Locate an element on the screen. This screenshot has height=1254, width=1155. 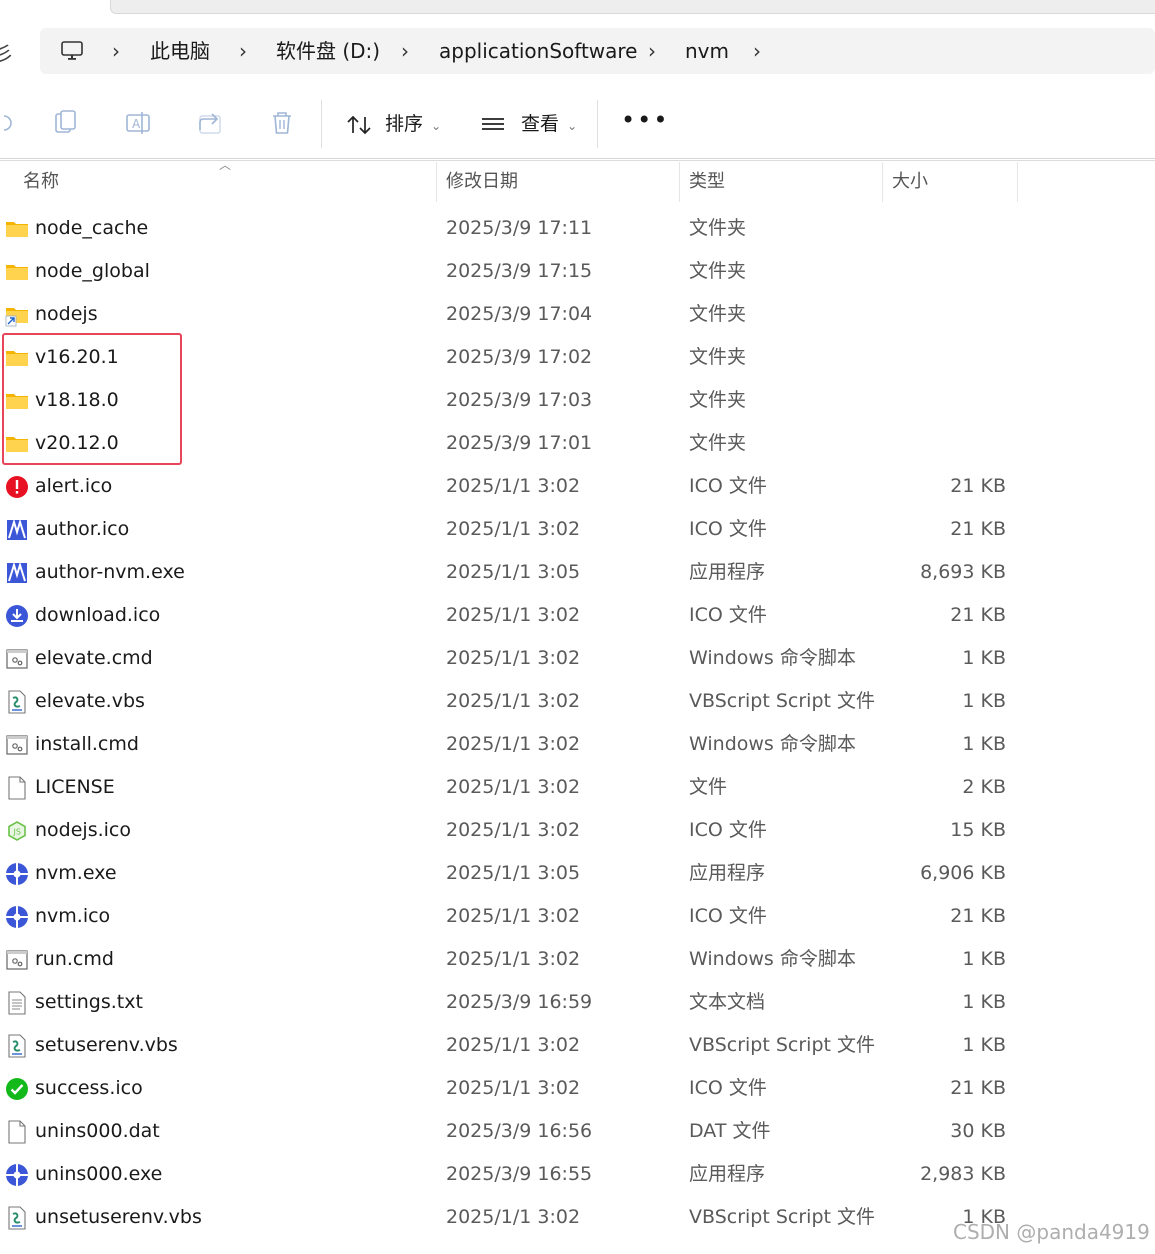
file-name: setuserenv.vbs is located at coordinates (106, 1045).